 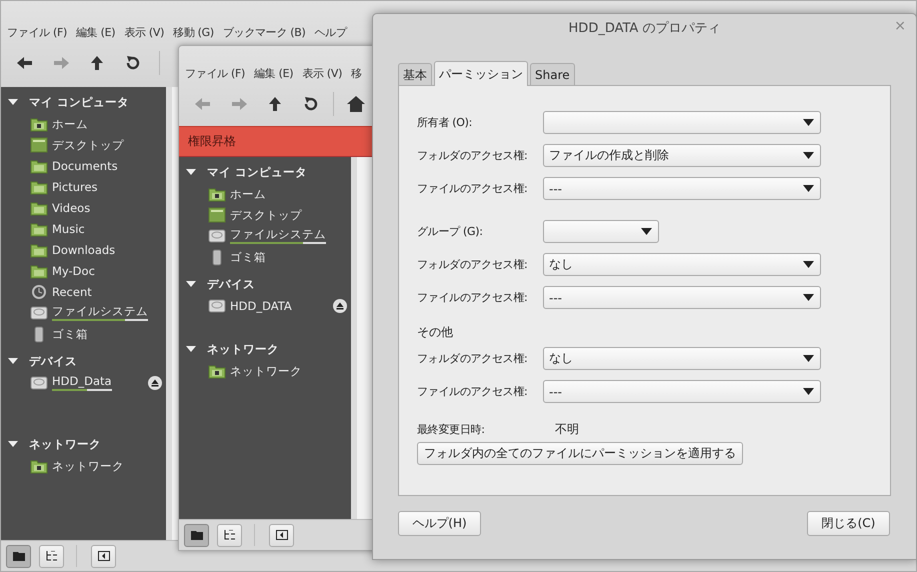 I want to click on sidebar-item: Downloads, so click(x=84, y=249).